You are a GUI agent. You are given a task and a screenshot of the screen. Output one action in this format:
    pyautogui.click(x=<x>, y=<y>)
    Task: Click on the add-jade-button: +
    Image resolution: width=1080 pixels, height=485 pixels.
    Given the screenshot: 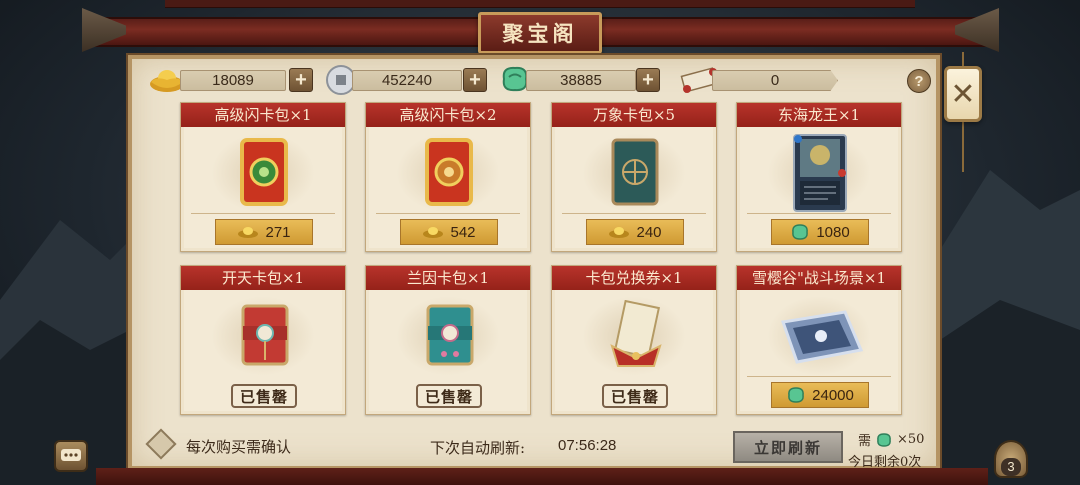 What is the action you would take?
    pyautogui.click(x=648, y=80)
    